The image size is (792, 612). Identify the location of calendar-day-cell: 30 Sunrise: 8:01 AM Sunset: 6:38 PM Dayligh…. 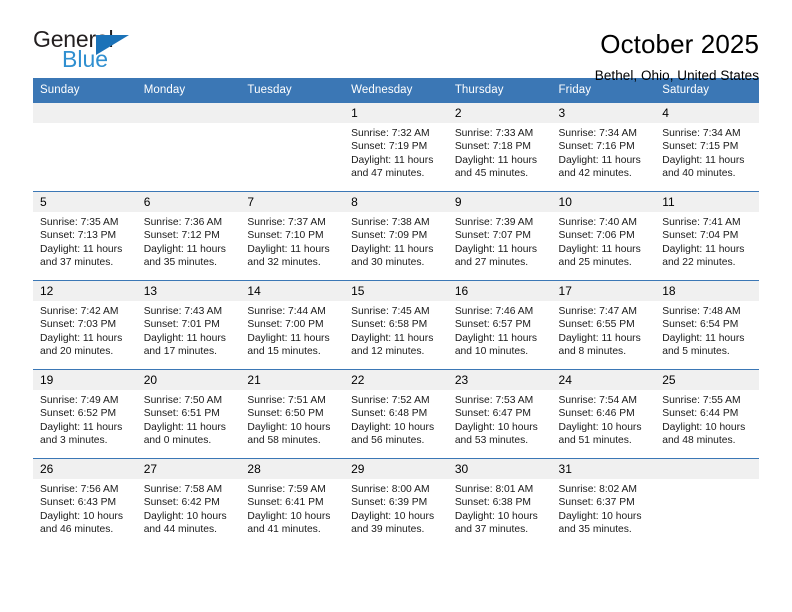
(499, 503).